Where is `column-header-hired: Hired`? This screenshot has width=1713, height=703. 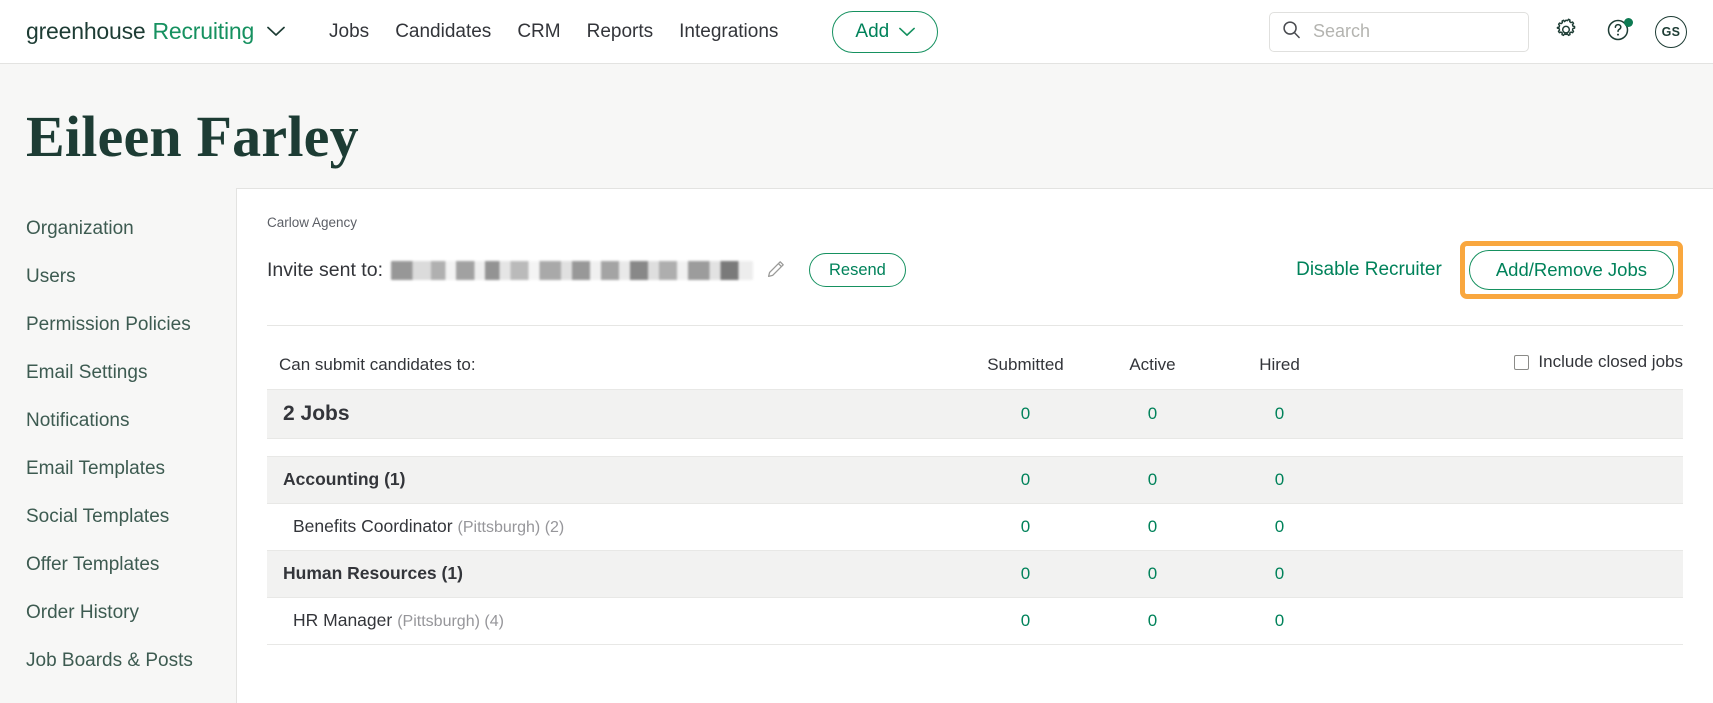
column-header-hired: Hired is located at coordinates (1279, 364).